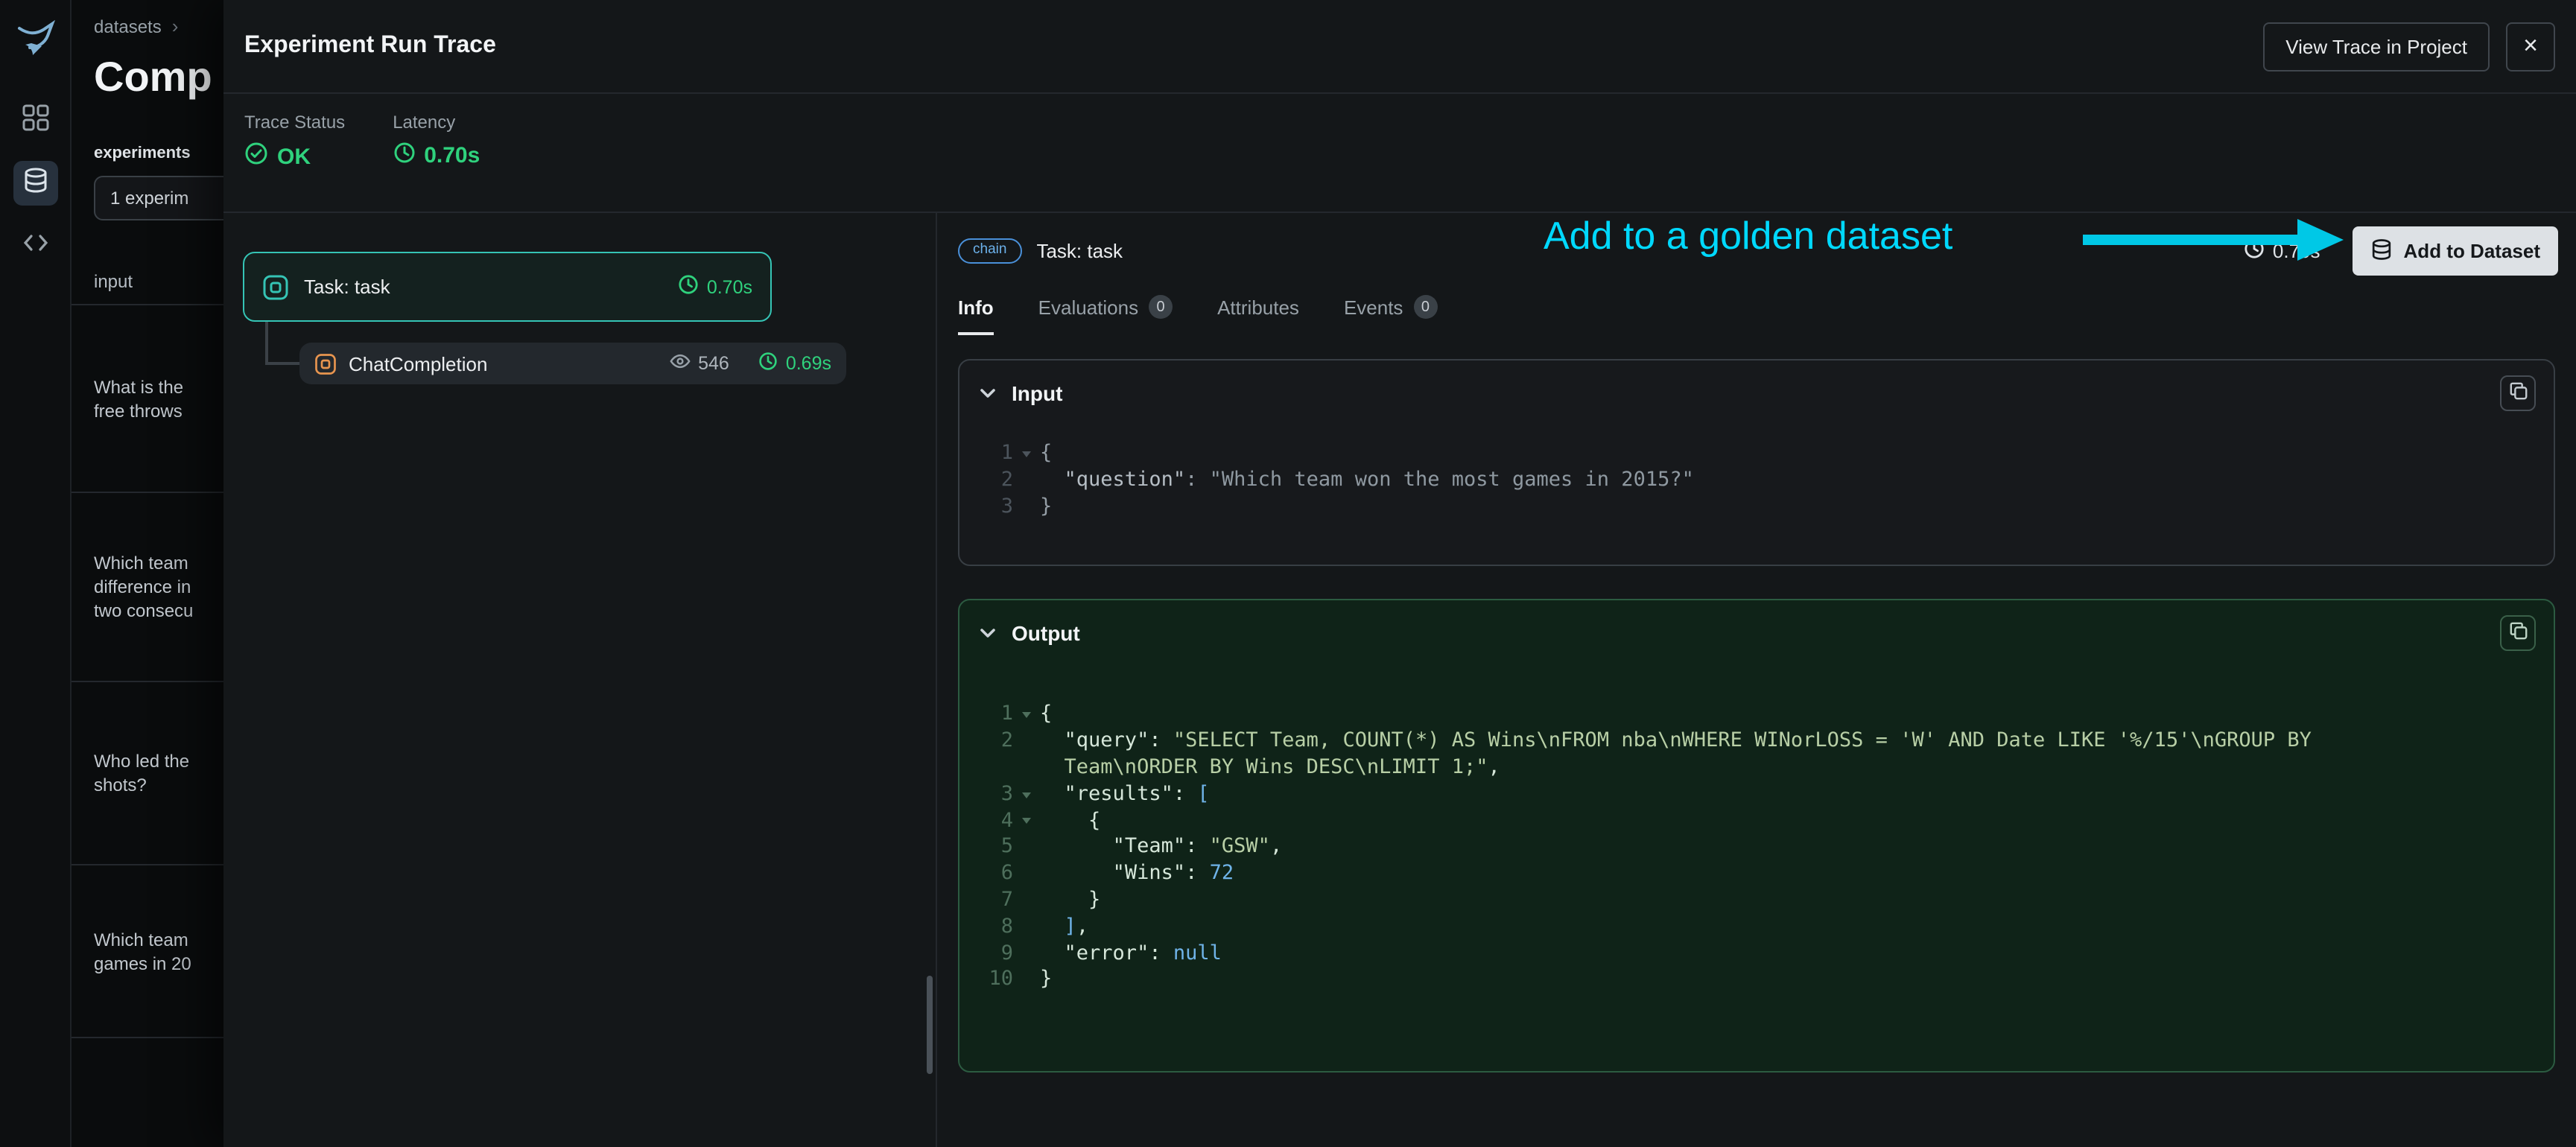 This screenshot has width=2576, height=1147. Describe the element at coordinates (976, 315) in the screenshot. I see `tab-info: Info` at that location.